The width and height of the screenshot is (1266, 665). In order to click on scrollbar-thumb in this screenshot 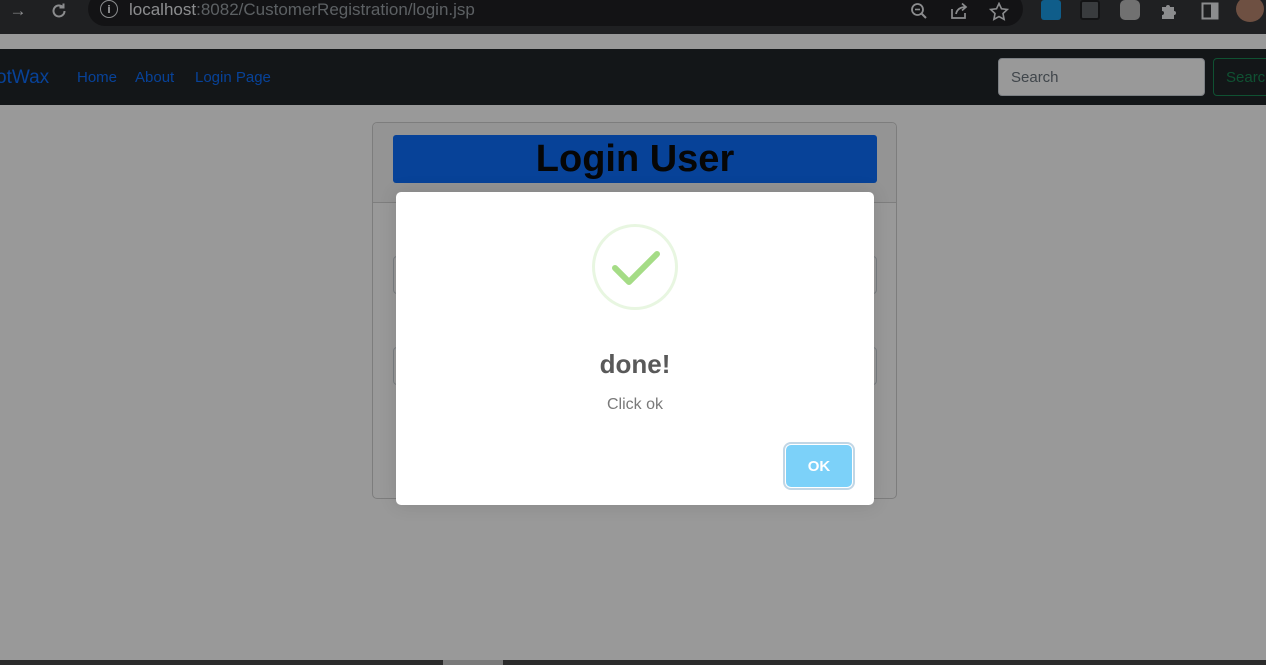, I will do `click(473, 662)`.